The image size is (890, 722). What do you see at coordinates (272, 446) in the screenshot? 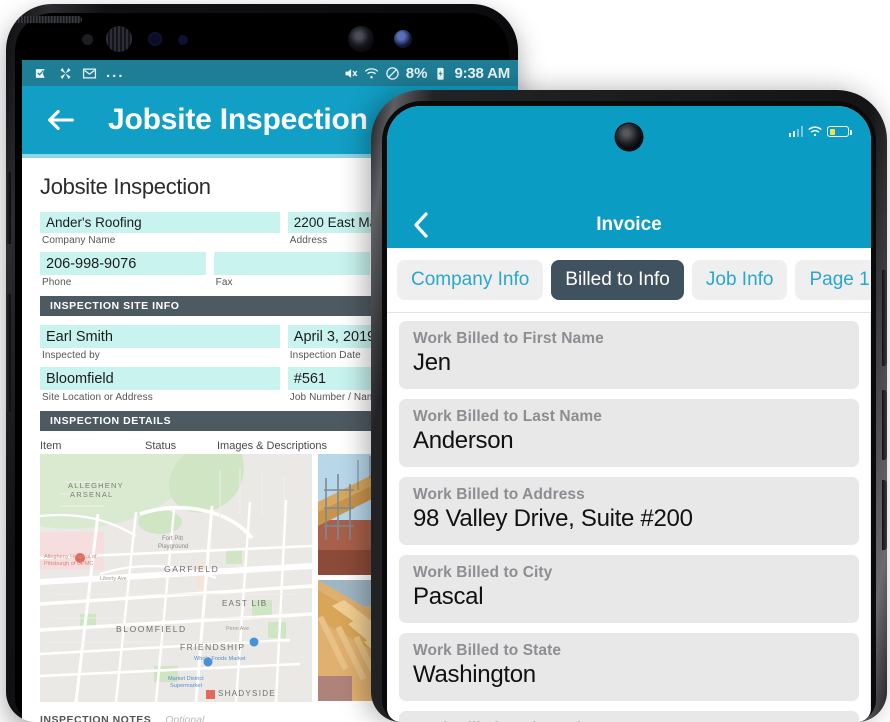
I see `column-header-images: Images & Descriptions` at bounding box center [272, 446].